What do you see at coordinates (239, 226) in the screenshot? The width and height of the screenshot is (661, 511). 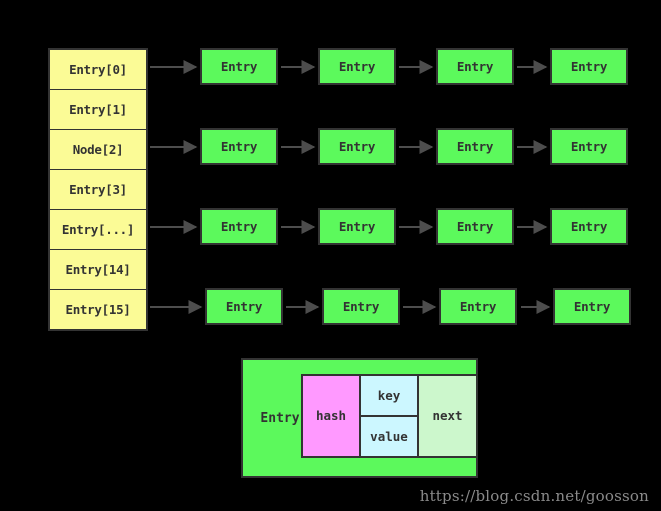 I see `chain-3-node-1: Entry` at bounding box center [239, 226].